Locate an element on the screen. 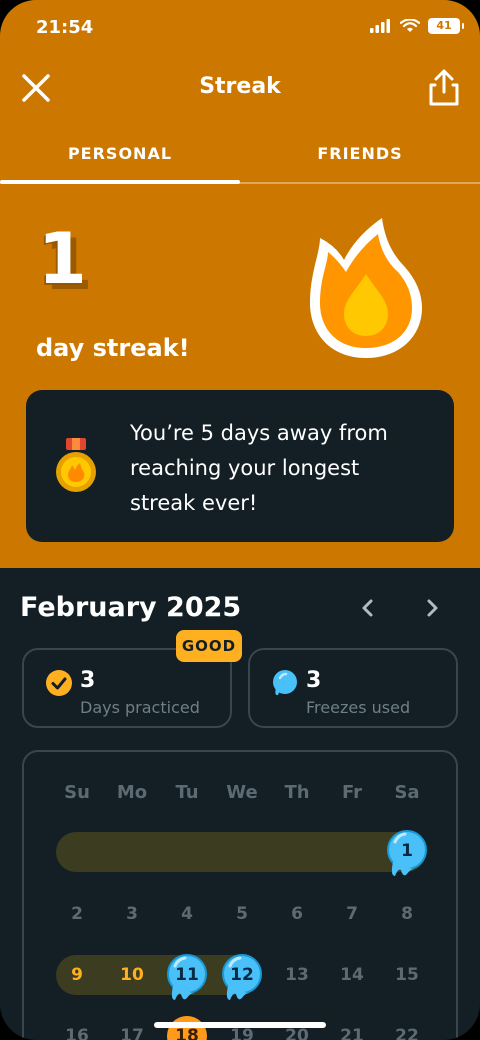 Image resolution: width=480 pixels, height=1040 pixels. weekday-label: Su is located at coordinates (77, 792).